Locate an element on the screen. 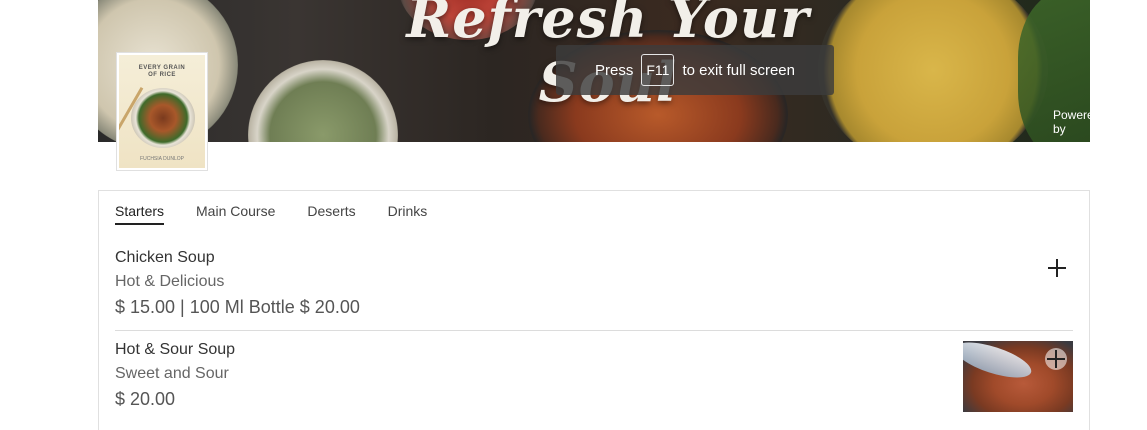 The width and height of the screenshot is (1147, 430). item-description: Sweet and Sour is located at coordinates (172, 373).